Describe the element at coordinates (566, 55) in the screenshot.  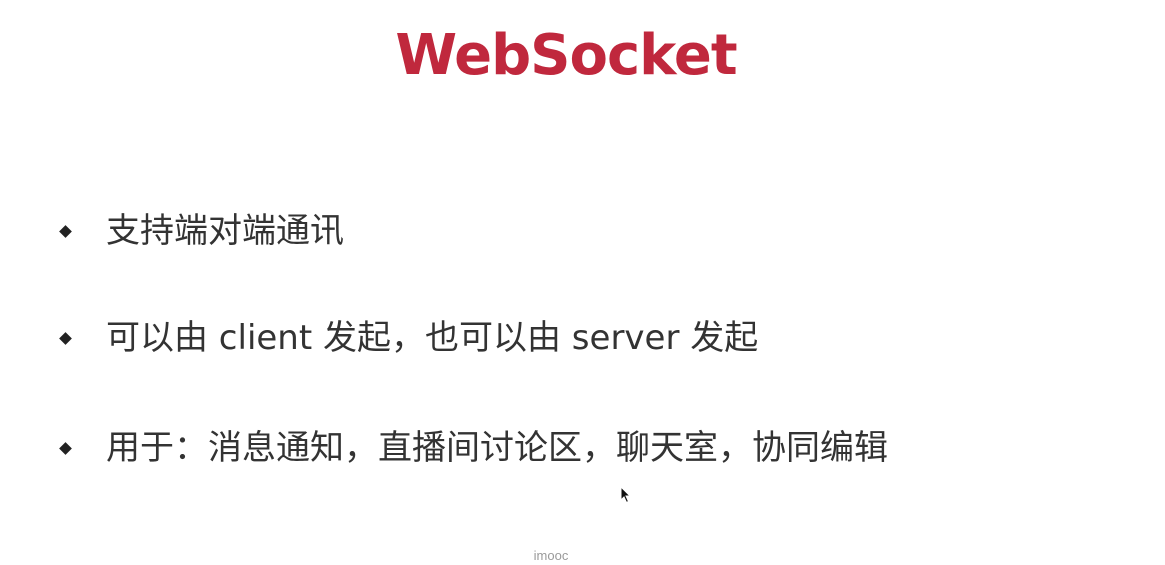
I see `slide-title: WebSocket` at that location.